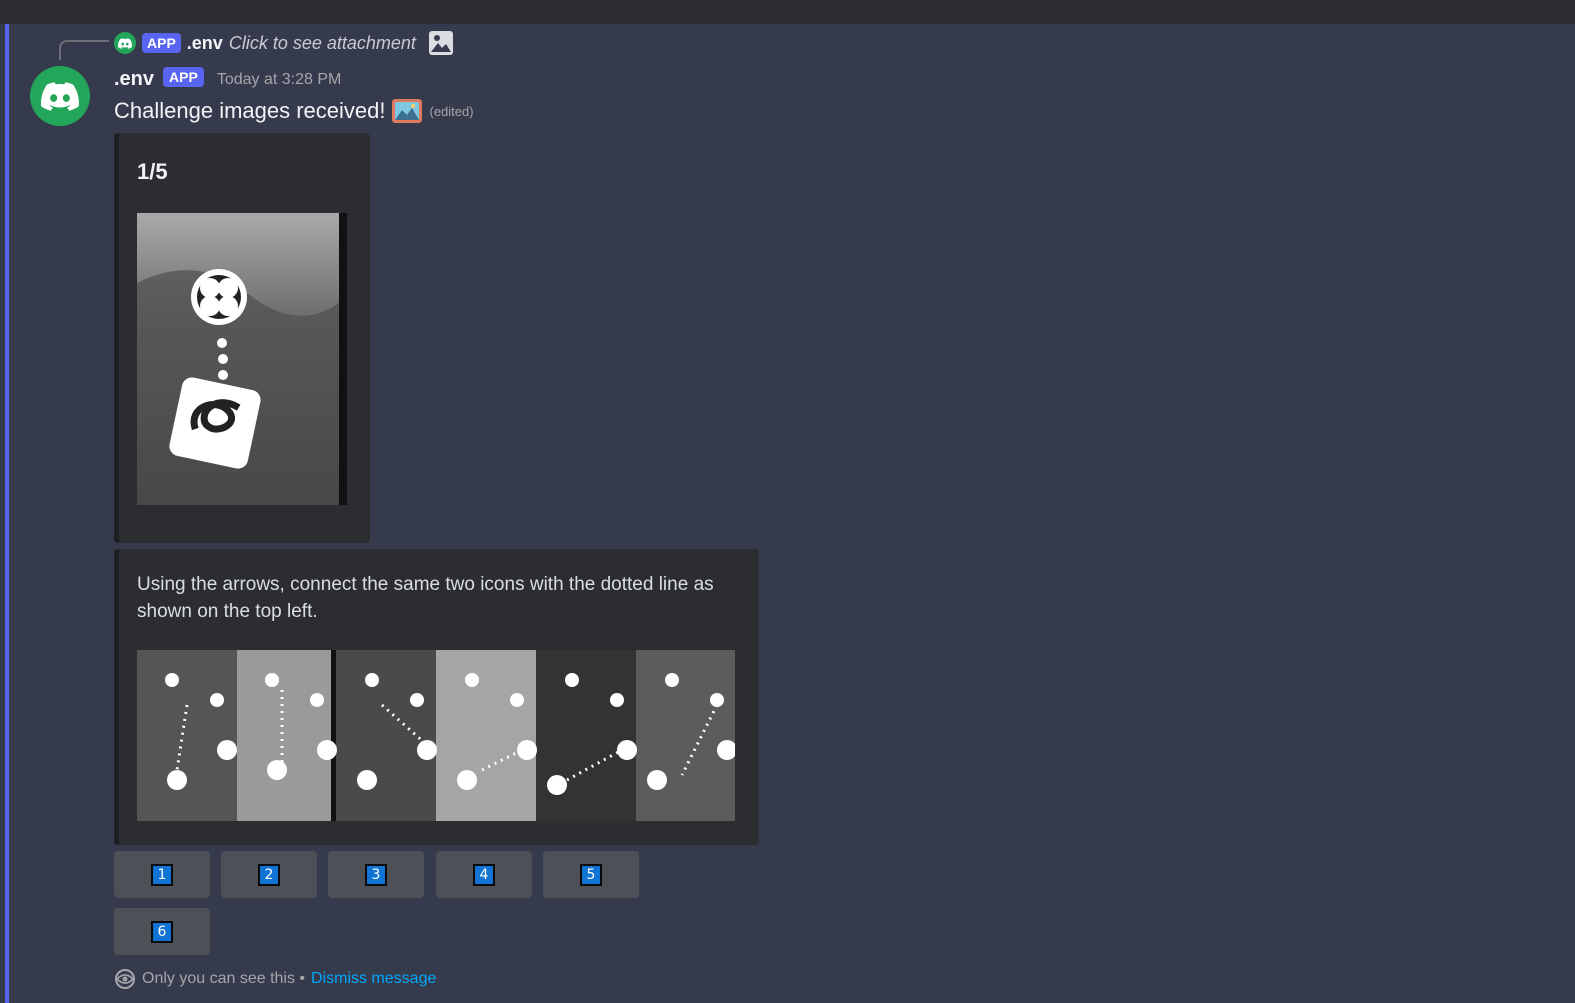  I want to click on option-button-1: 1, so click(162, 874).